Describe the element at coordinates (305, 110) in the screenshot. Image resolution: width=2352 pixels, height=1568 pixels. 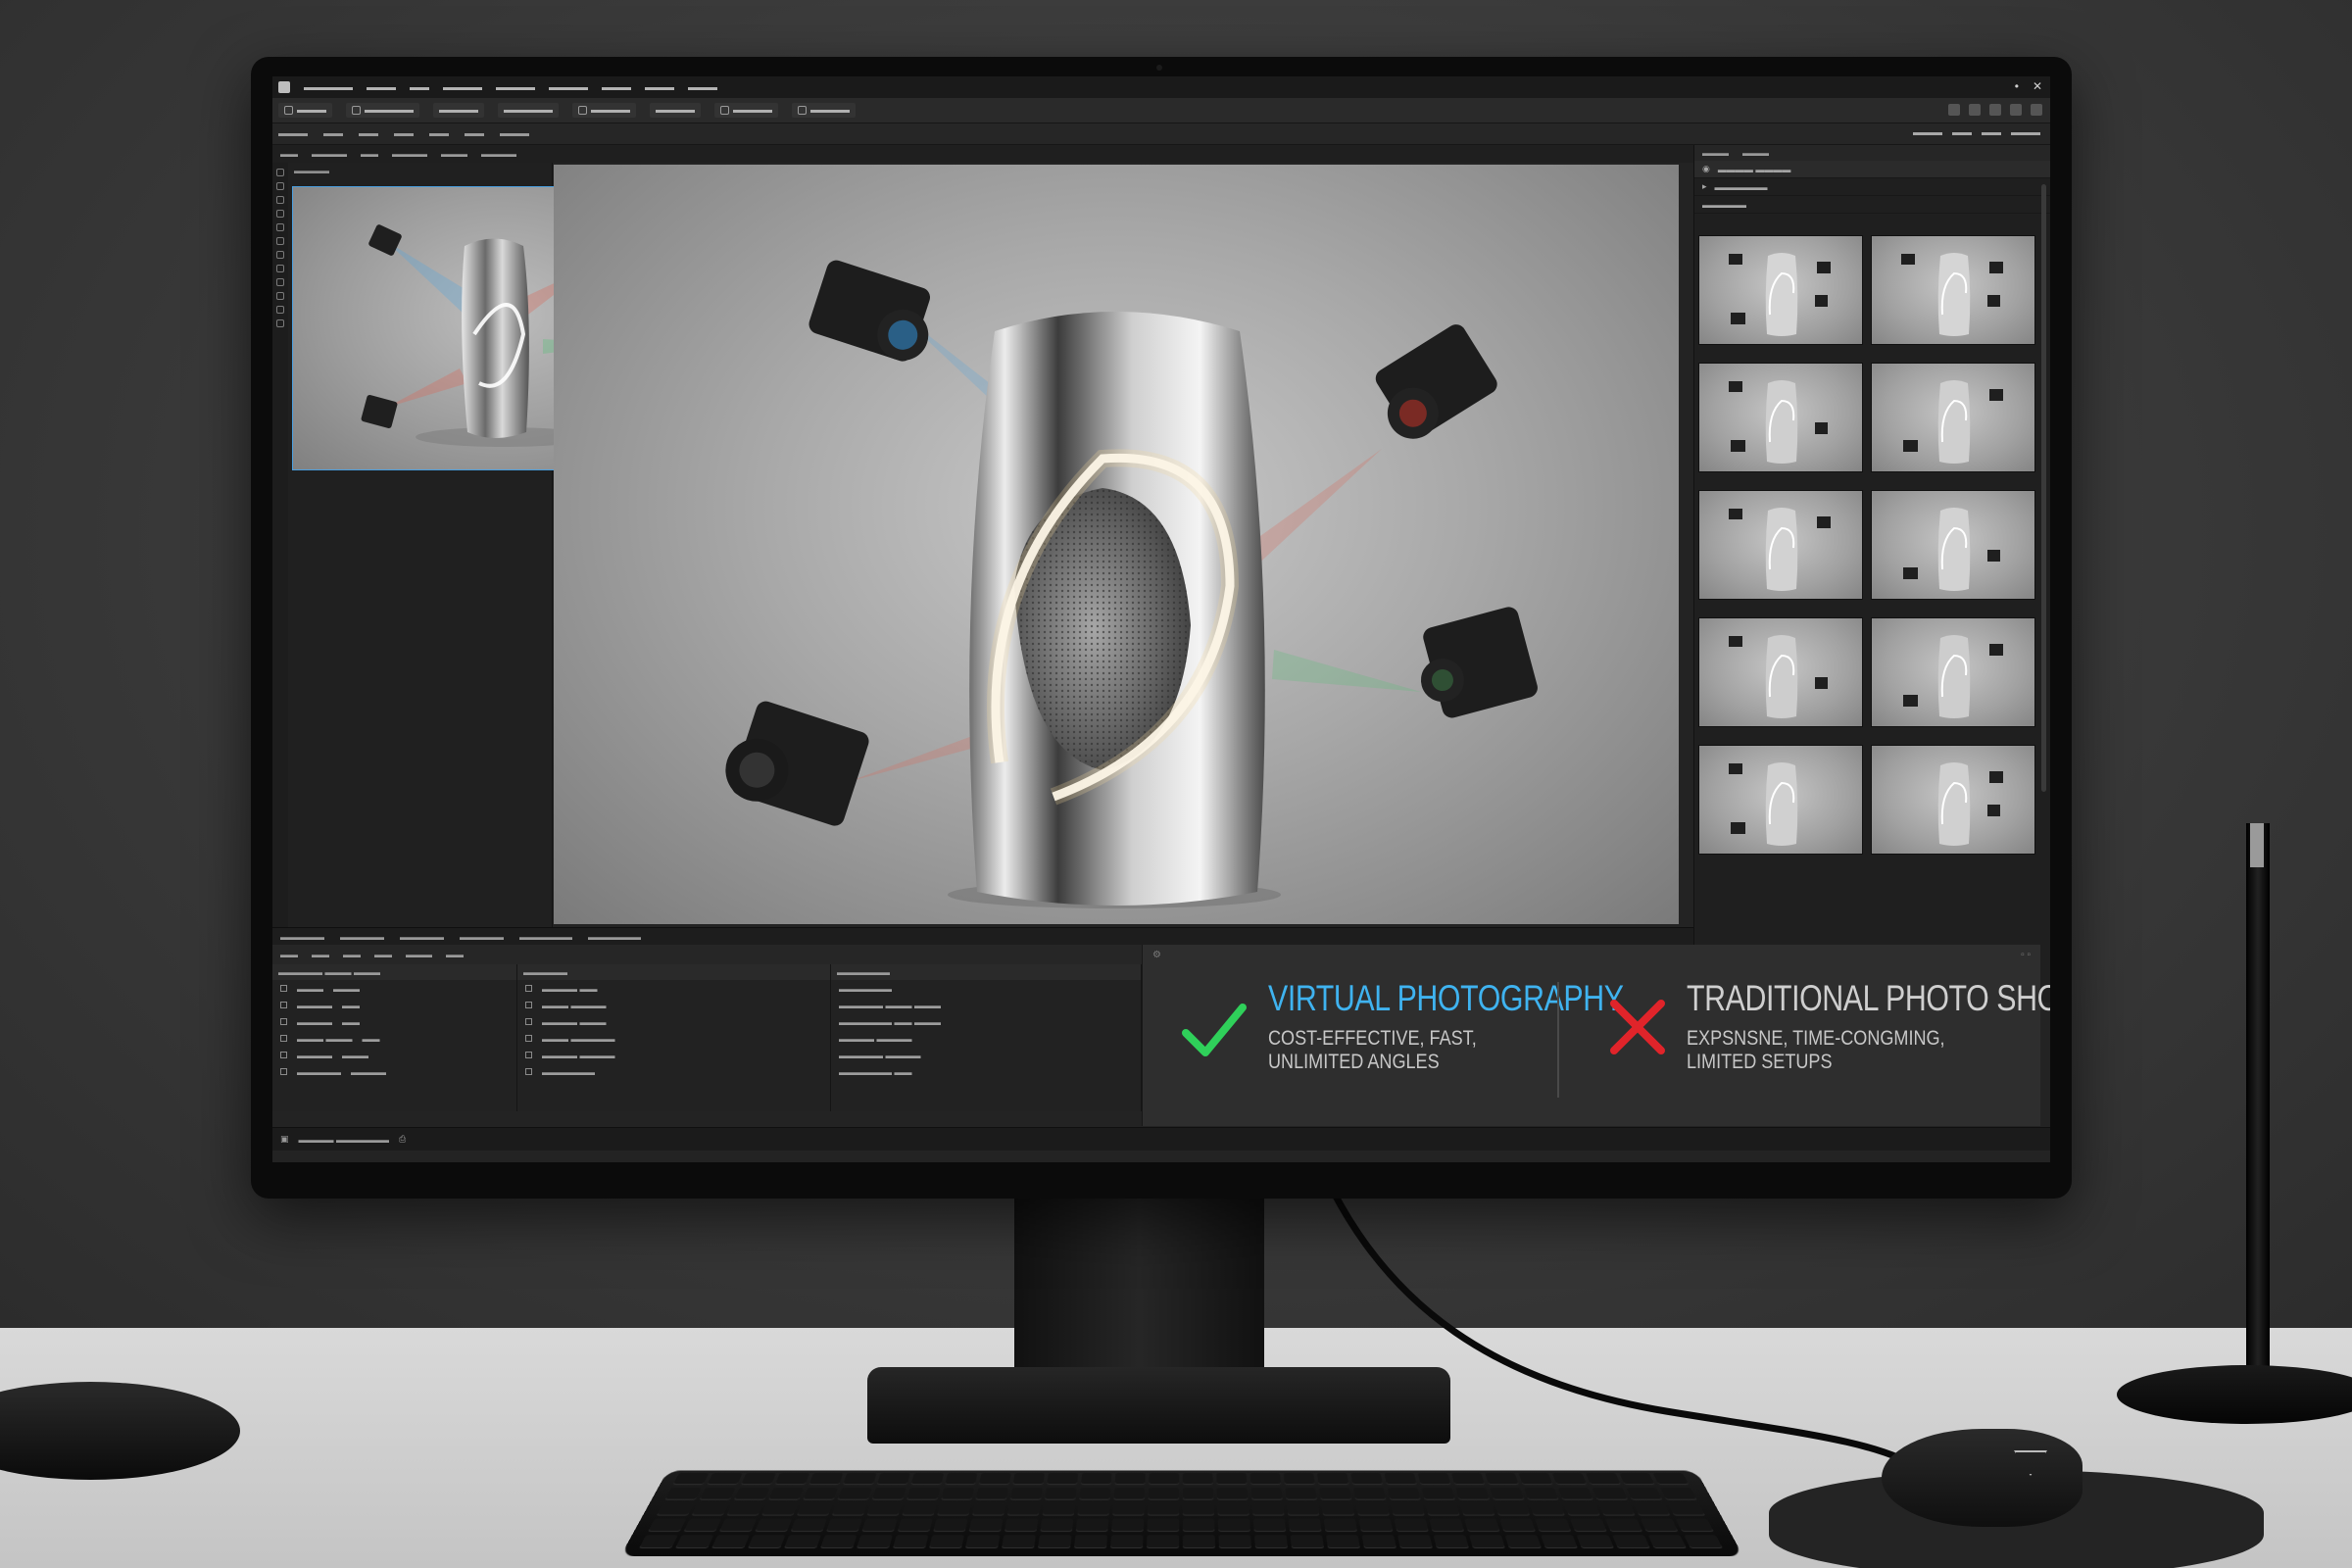
I see `toolbar-button: ▬▬▬` at that location.